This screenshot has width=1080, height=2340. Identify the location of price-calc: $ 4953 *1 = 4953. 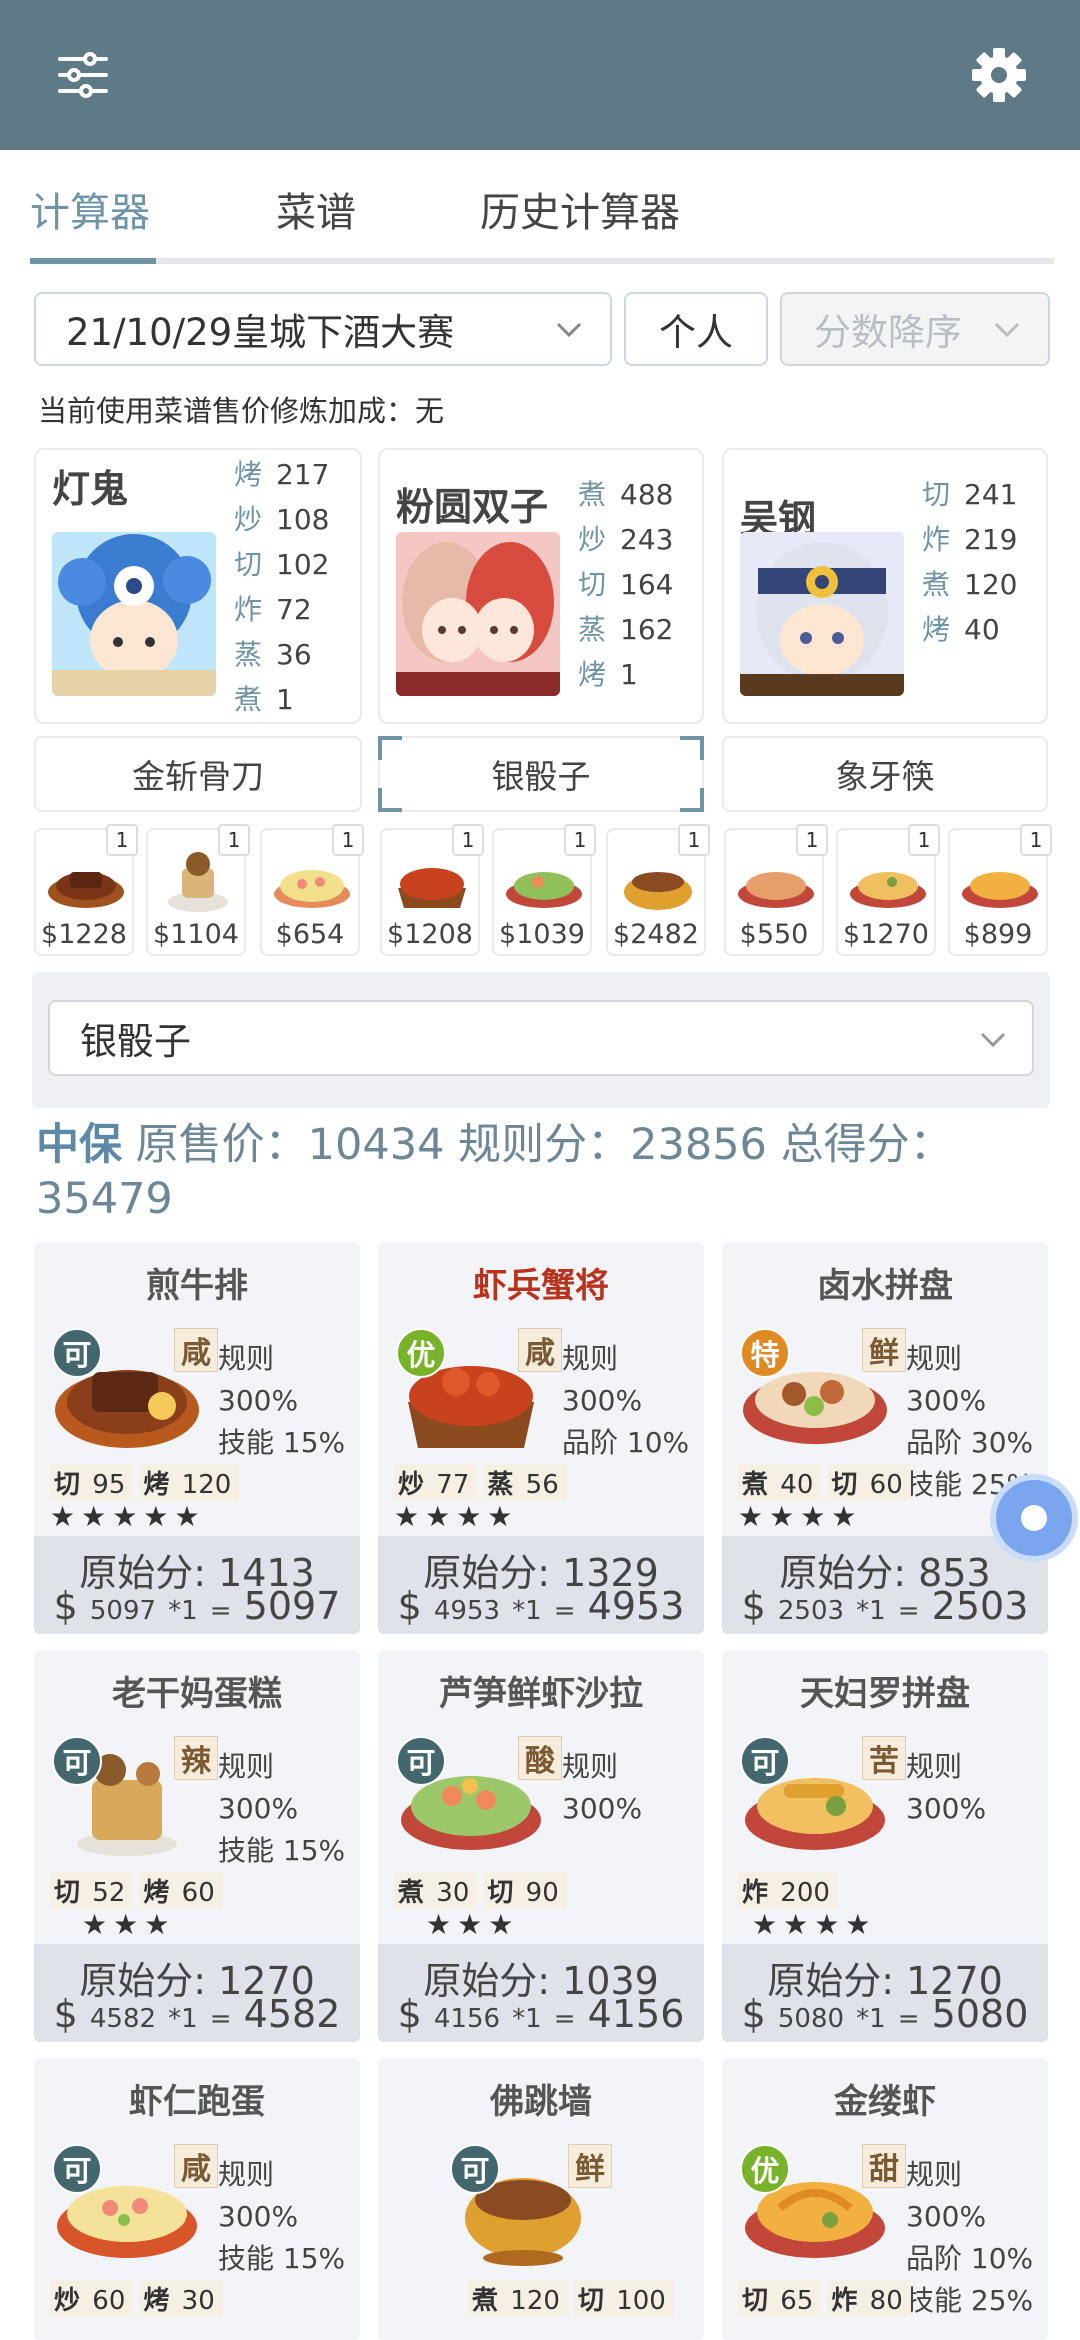
(541, 1606).